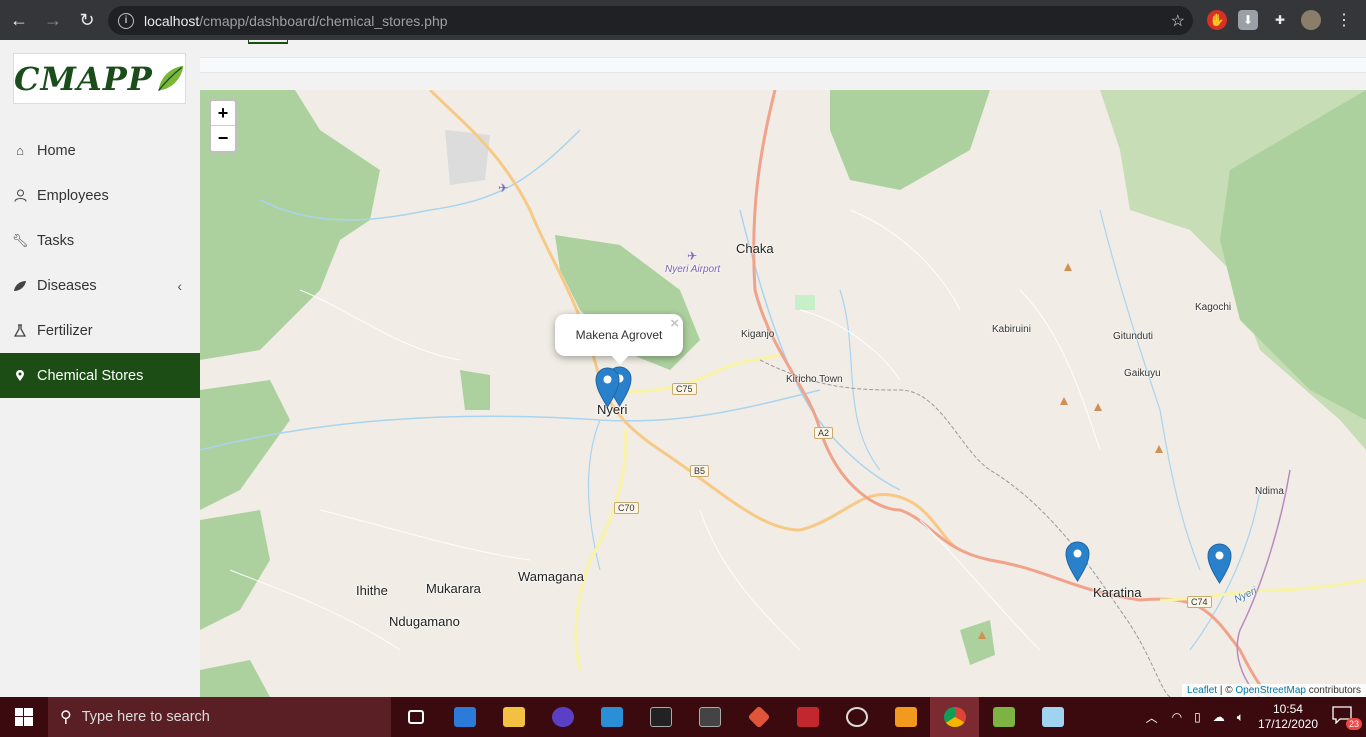  I want to click on notification-badge: 23, so click(1353, 724).